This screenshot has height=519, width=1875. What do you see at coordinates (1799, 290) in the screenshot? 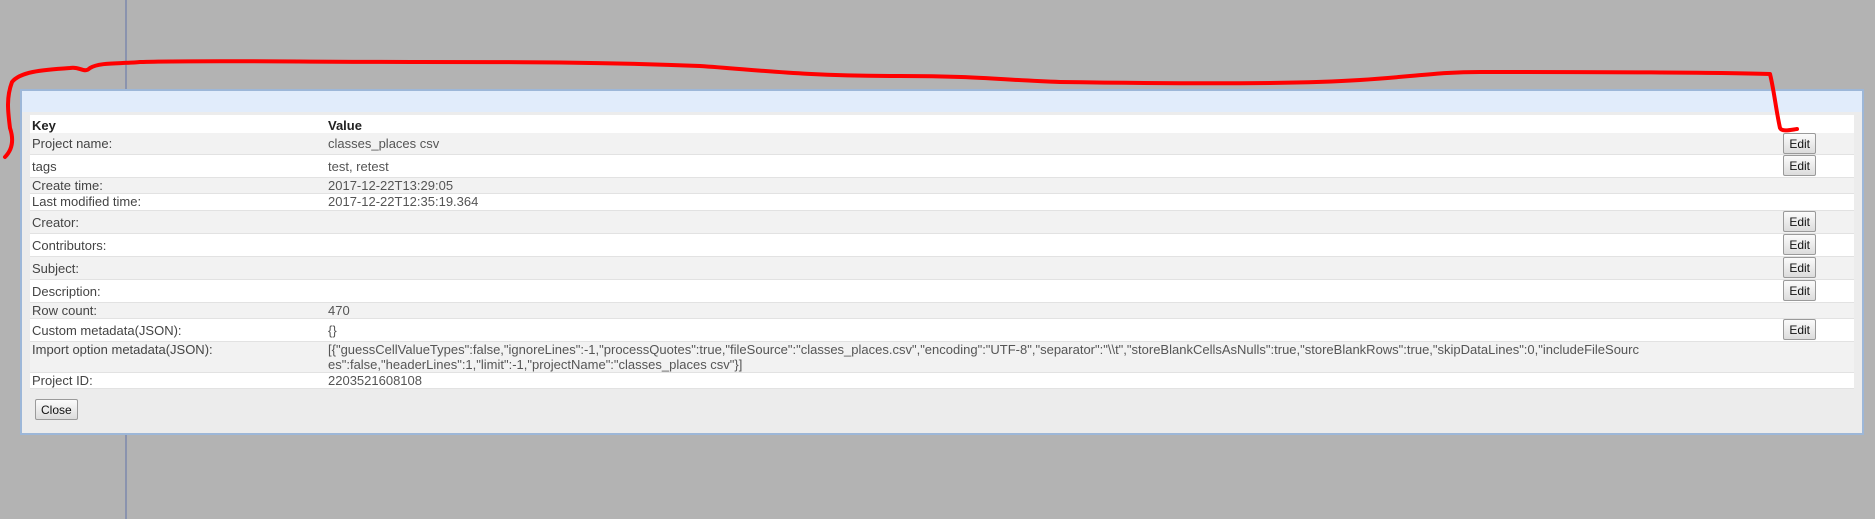
I see `edit-description-button: Edit` at bounding box center [1799, 290].